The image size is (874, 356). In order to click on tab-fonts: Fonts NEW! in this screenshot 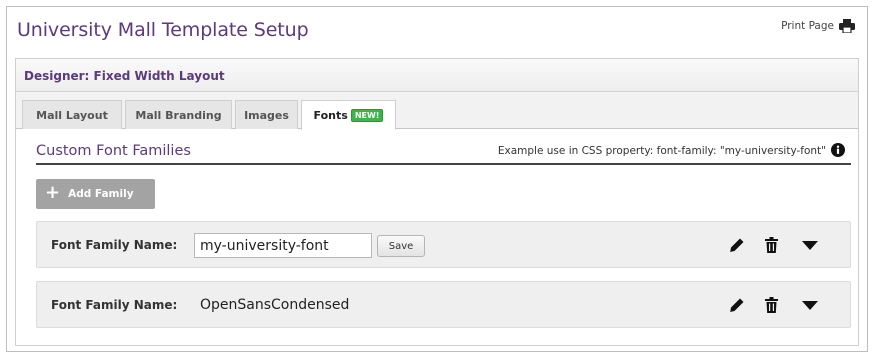, I will do `click(348, 115)`.